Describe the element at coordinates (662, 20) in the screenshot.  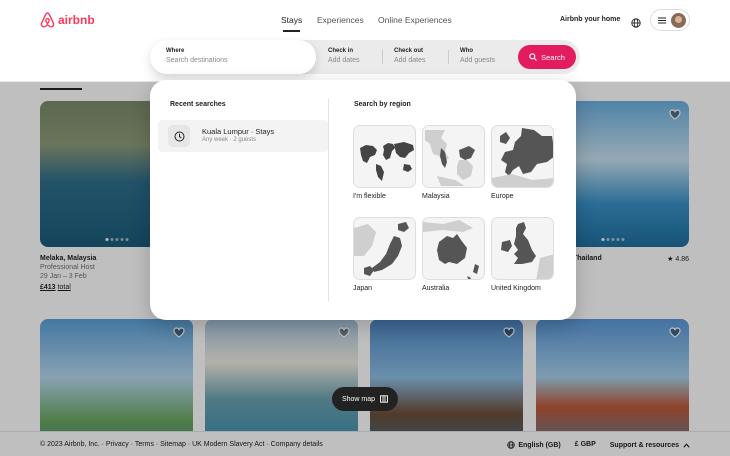
I see `menu-icon` at that location.